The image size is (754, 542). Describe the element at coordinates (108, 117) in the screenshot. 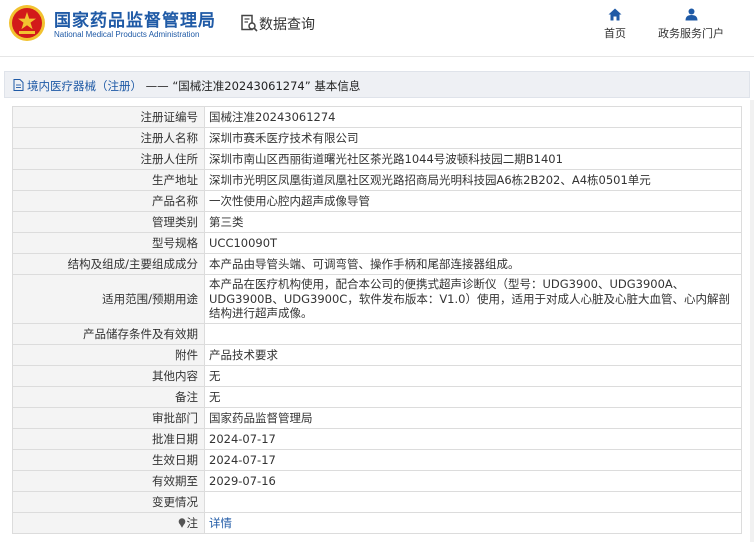

I see `field-label: 注册证编号` at that location.